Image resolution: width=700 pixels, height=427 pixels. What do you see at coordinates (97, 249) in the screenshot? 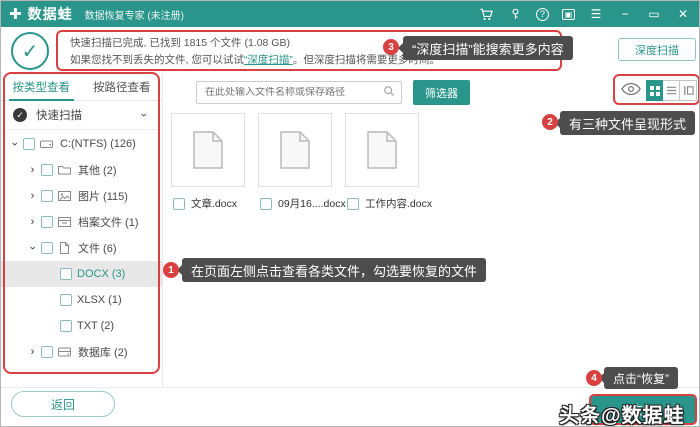
I see `tree-item-label: 文件 (6)` at bounding box center [97, 249].